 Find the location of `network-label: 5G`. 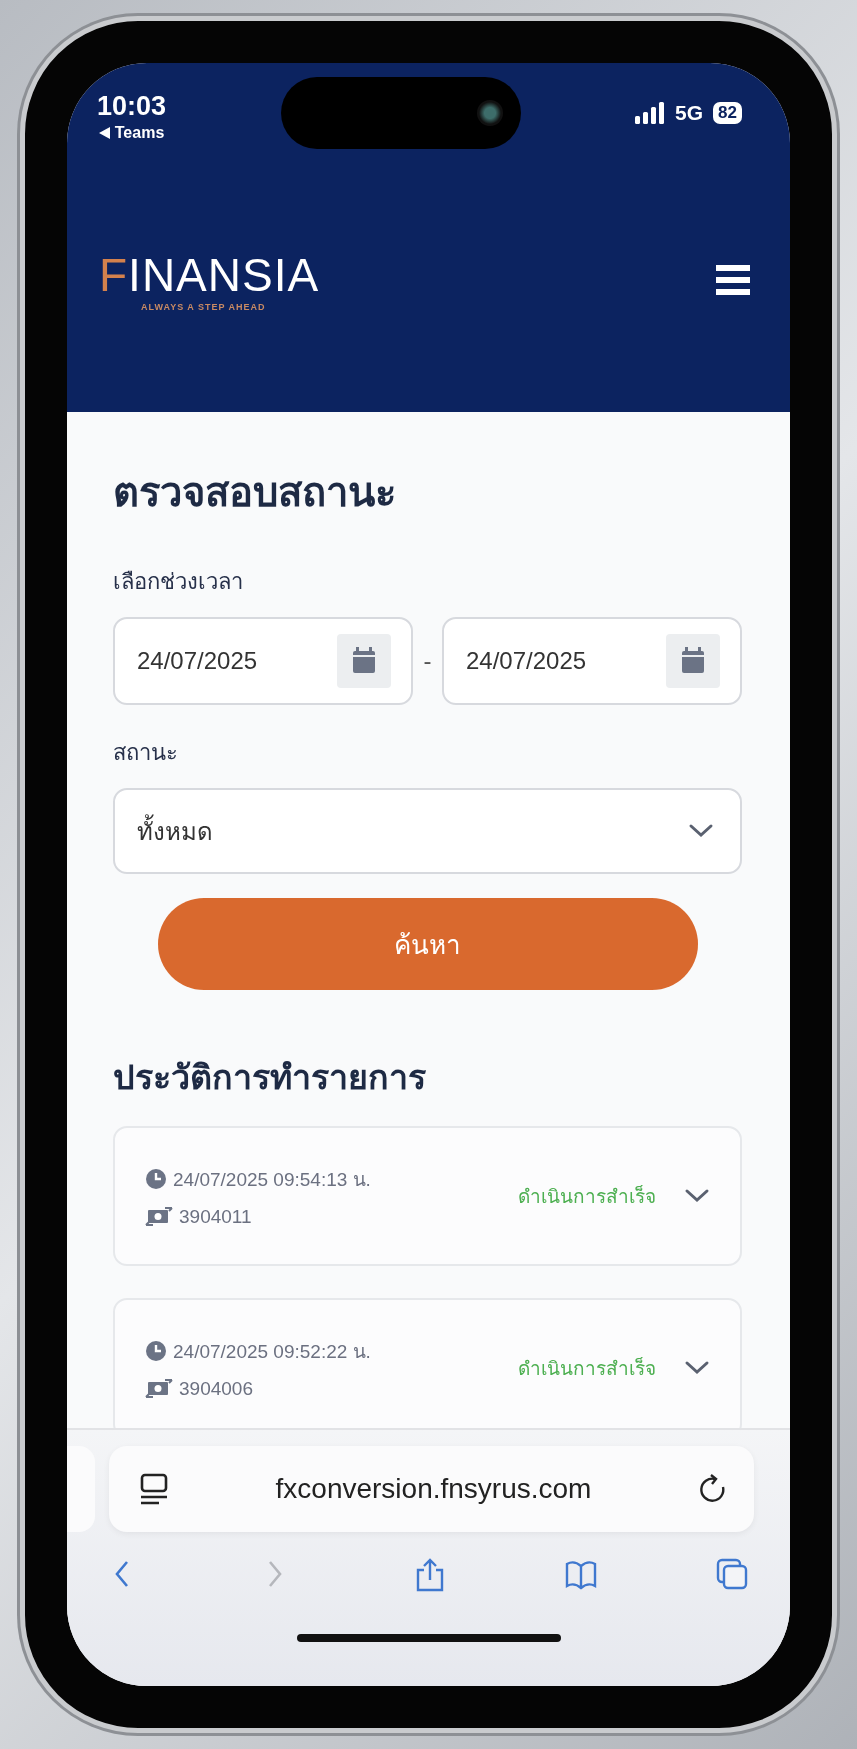

network-label: 5G is located at coordinates (689, 113).